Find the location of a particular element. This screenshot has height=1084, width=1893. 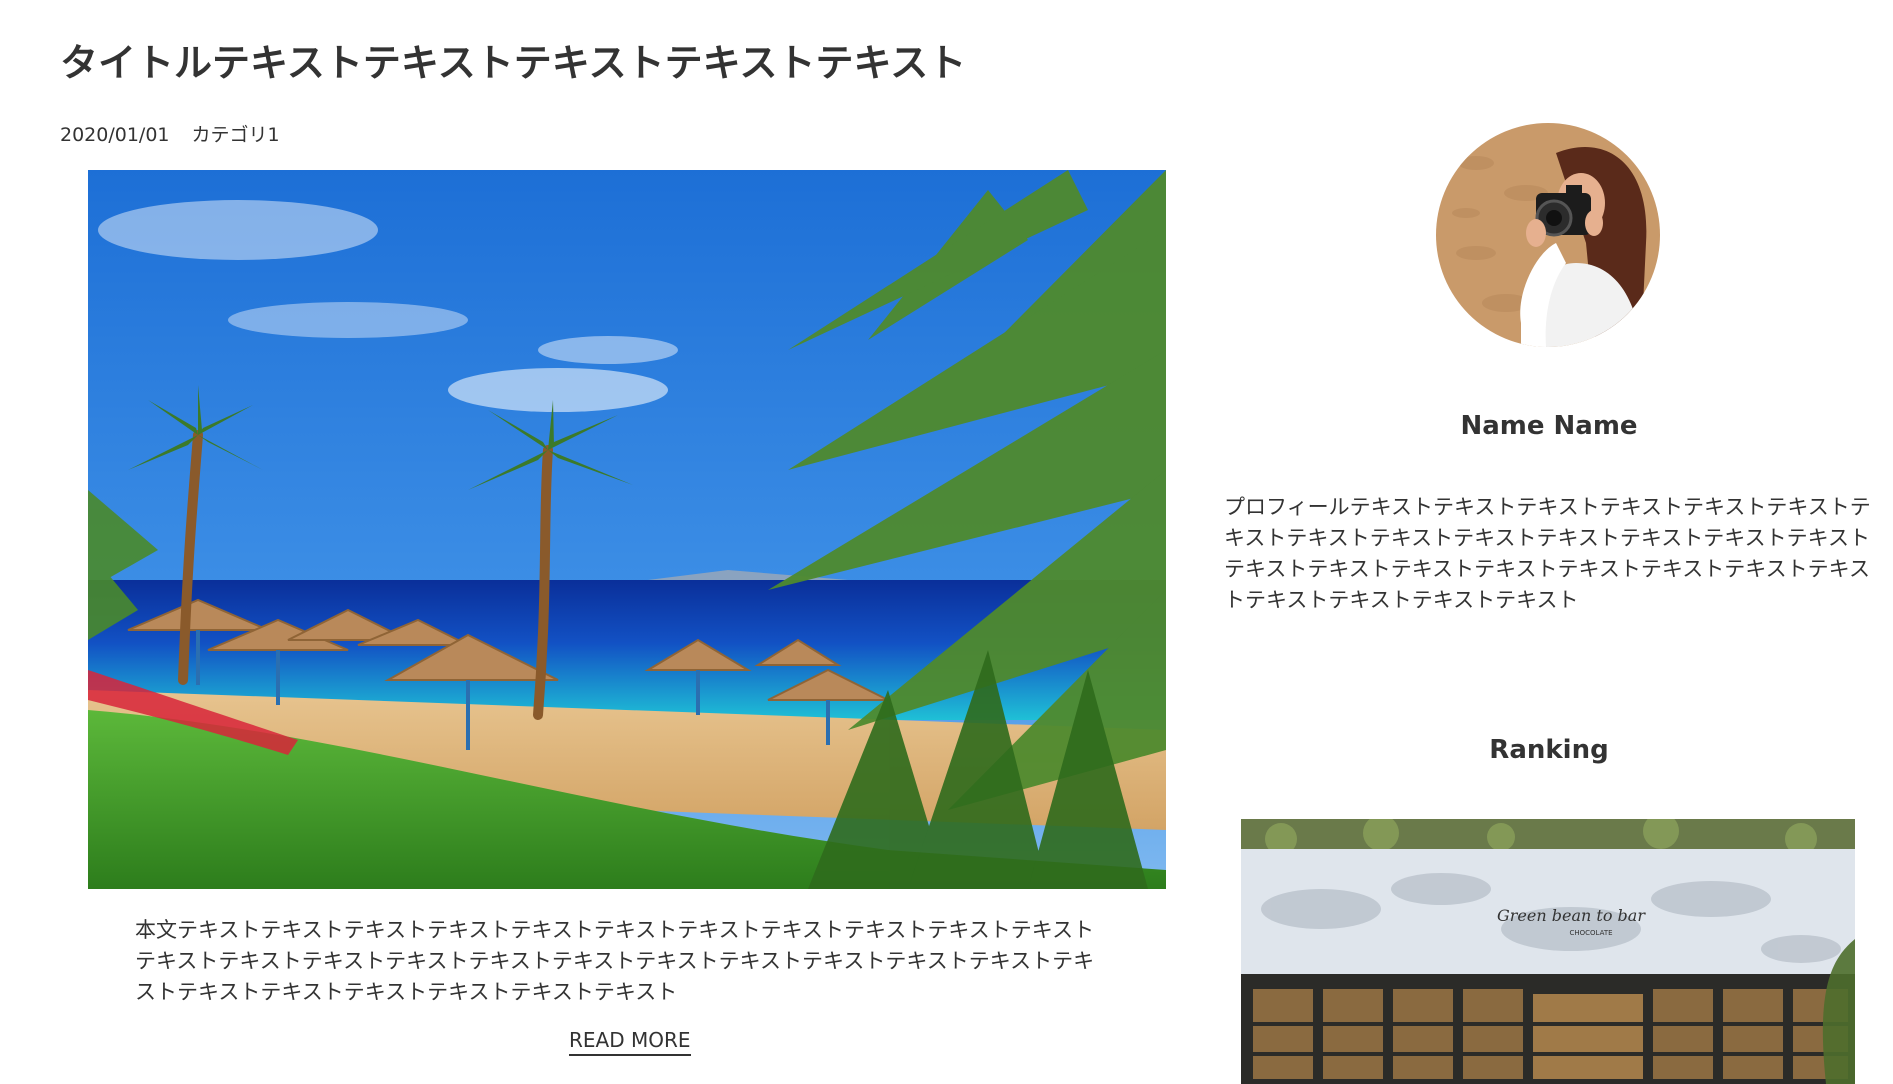

profile-name: Name Name is located at coordinates (1549, 426).